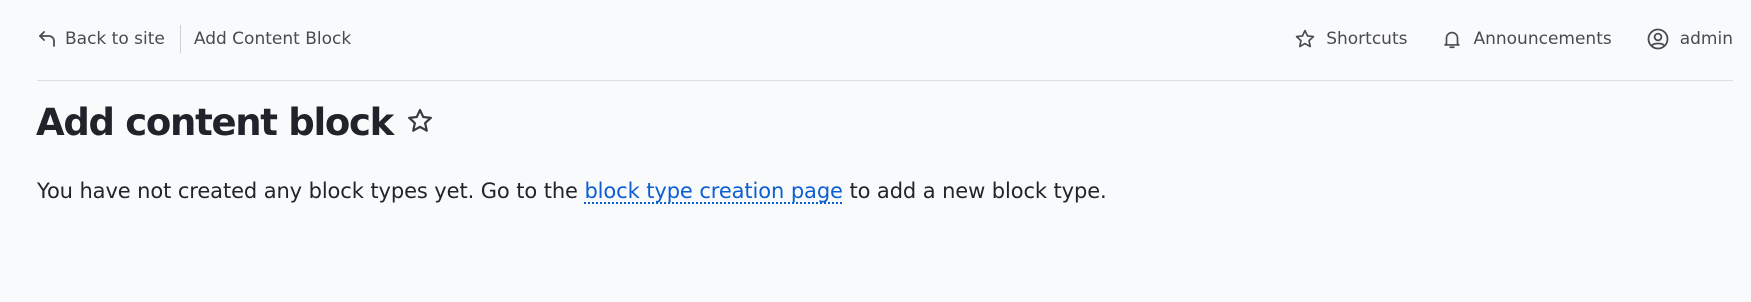  I want to click on breadcrumb-current: Add Content Block, so click(272, 39).